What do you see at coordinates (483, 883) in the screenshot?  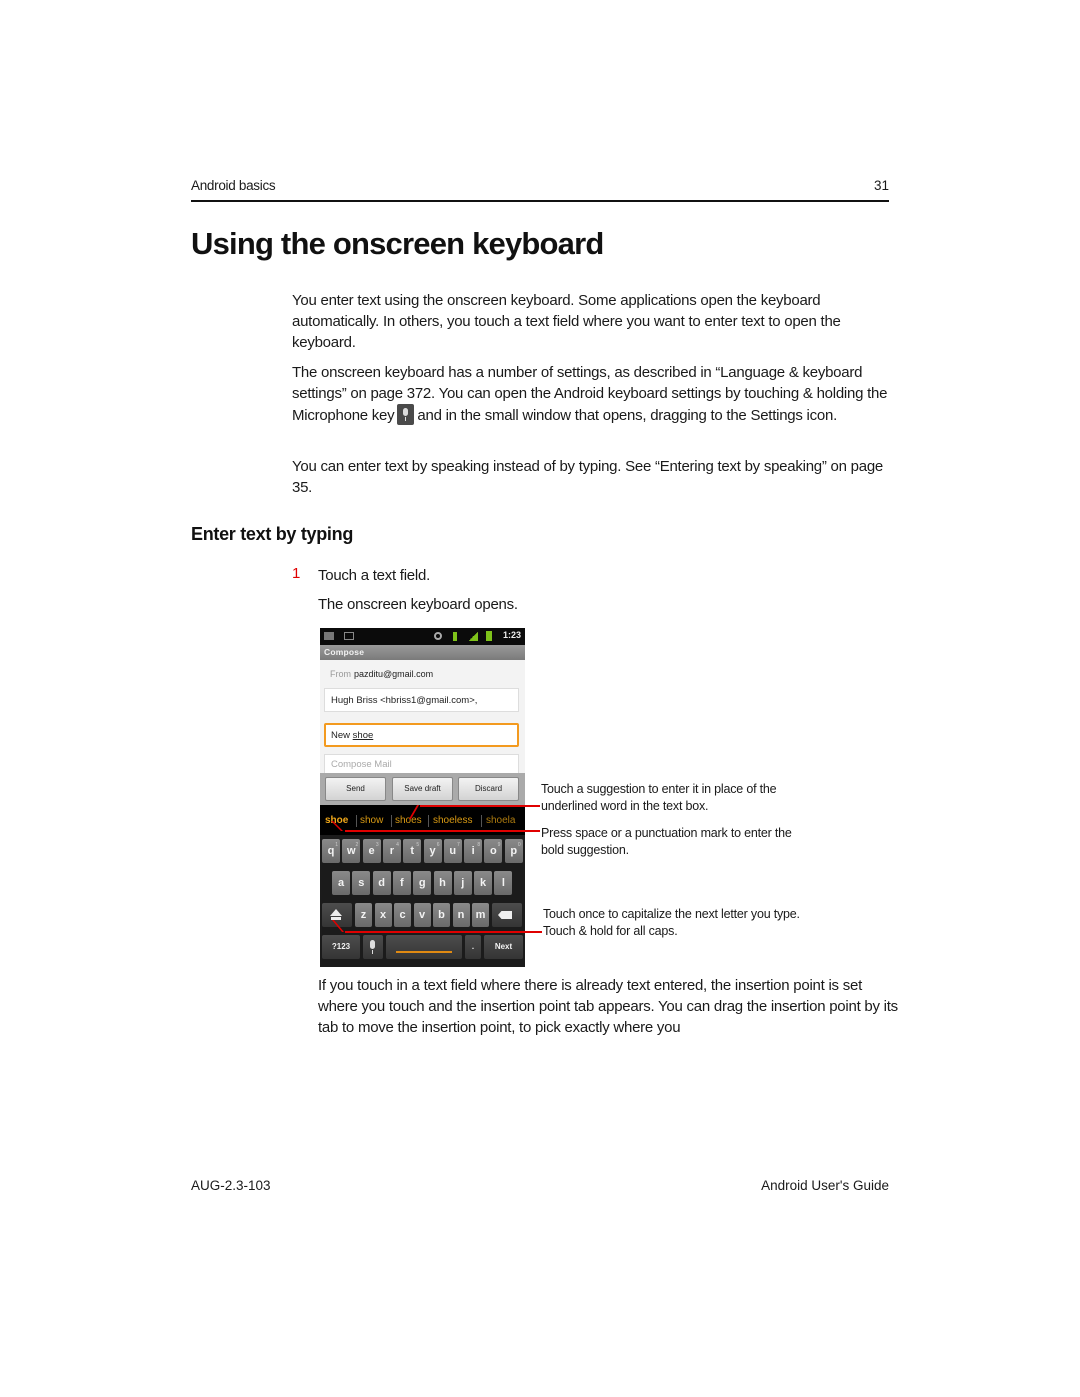 I see `key-k: k` at bounding box center [483, 883].